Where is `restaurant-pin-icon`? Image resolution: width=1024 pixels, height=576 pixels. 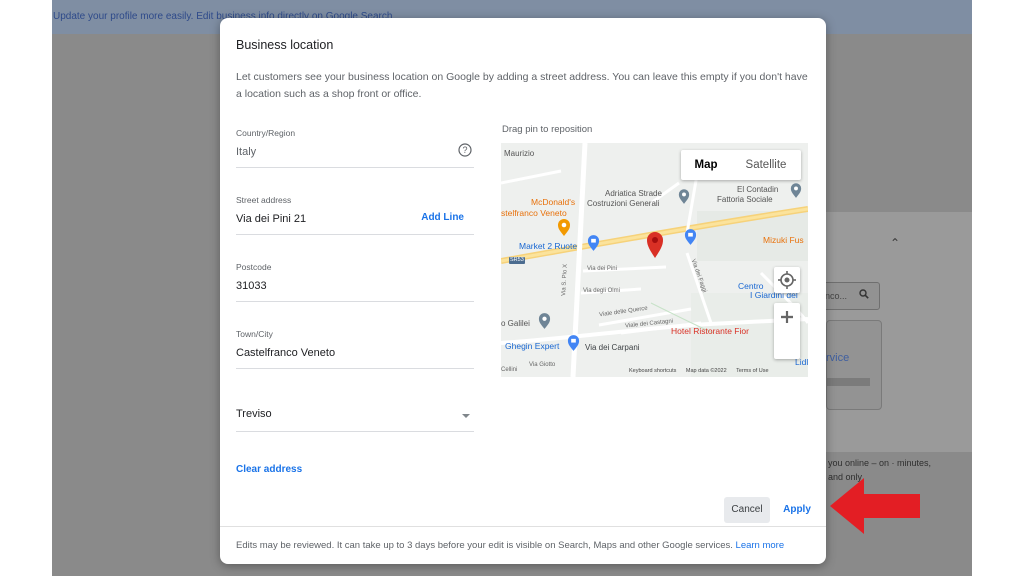
restaurant-pin-icon is located at coordinates (564, 227).